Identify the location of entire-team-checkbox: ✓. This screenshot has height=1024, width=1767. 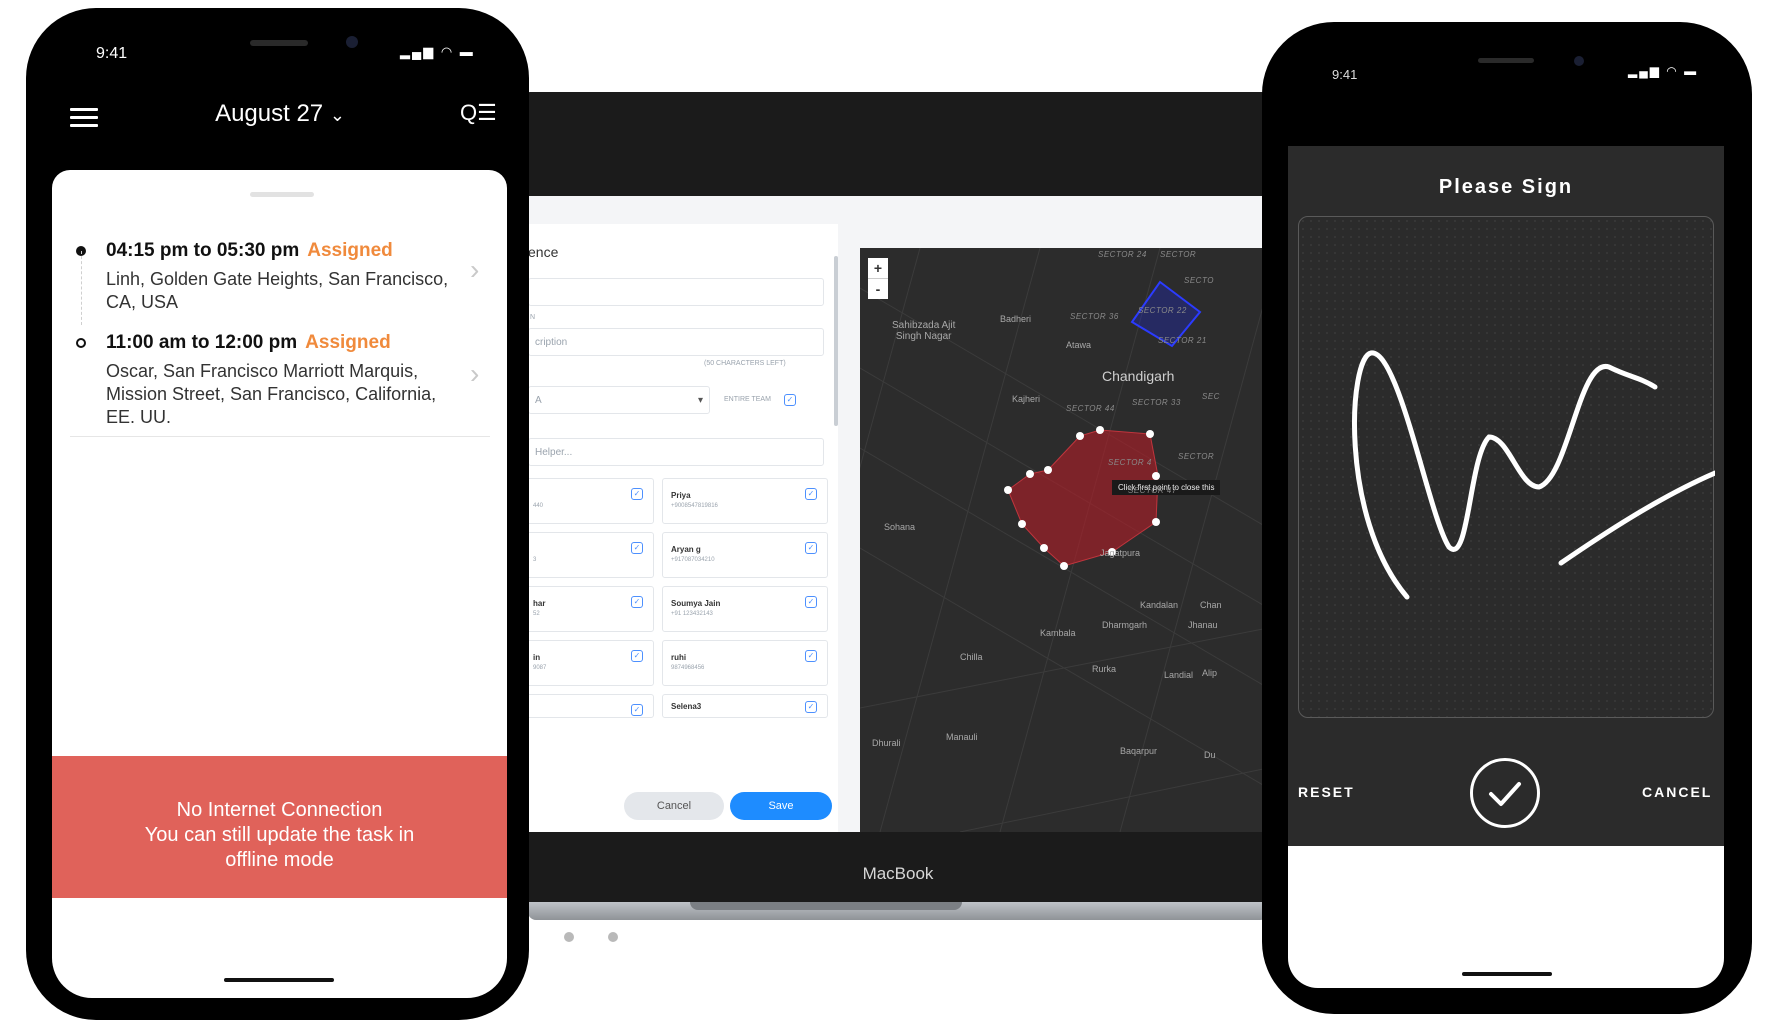
(790, 400).